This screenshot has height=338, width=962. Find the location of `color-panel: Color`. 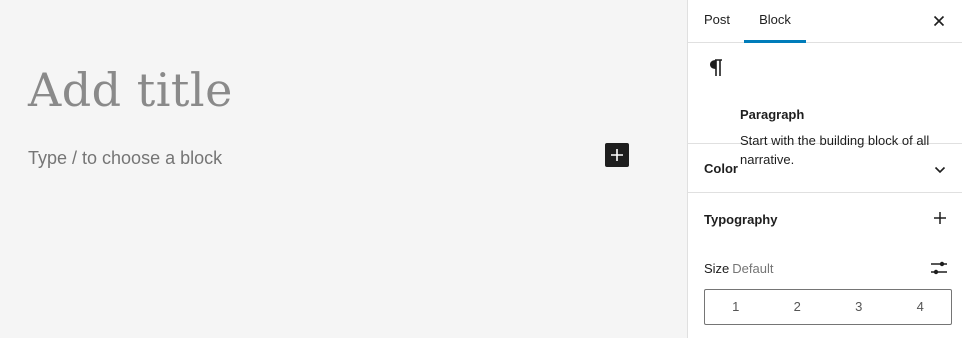

color-panel: Color is located at coordinates (825, 168).